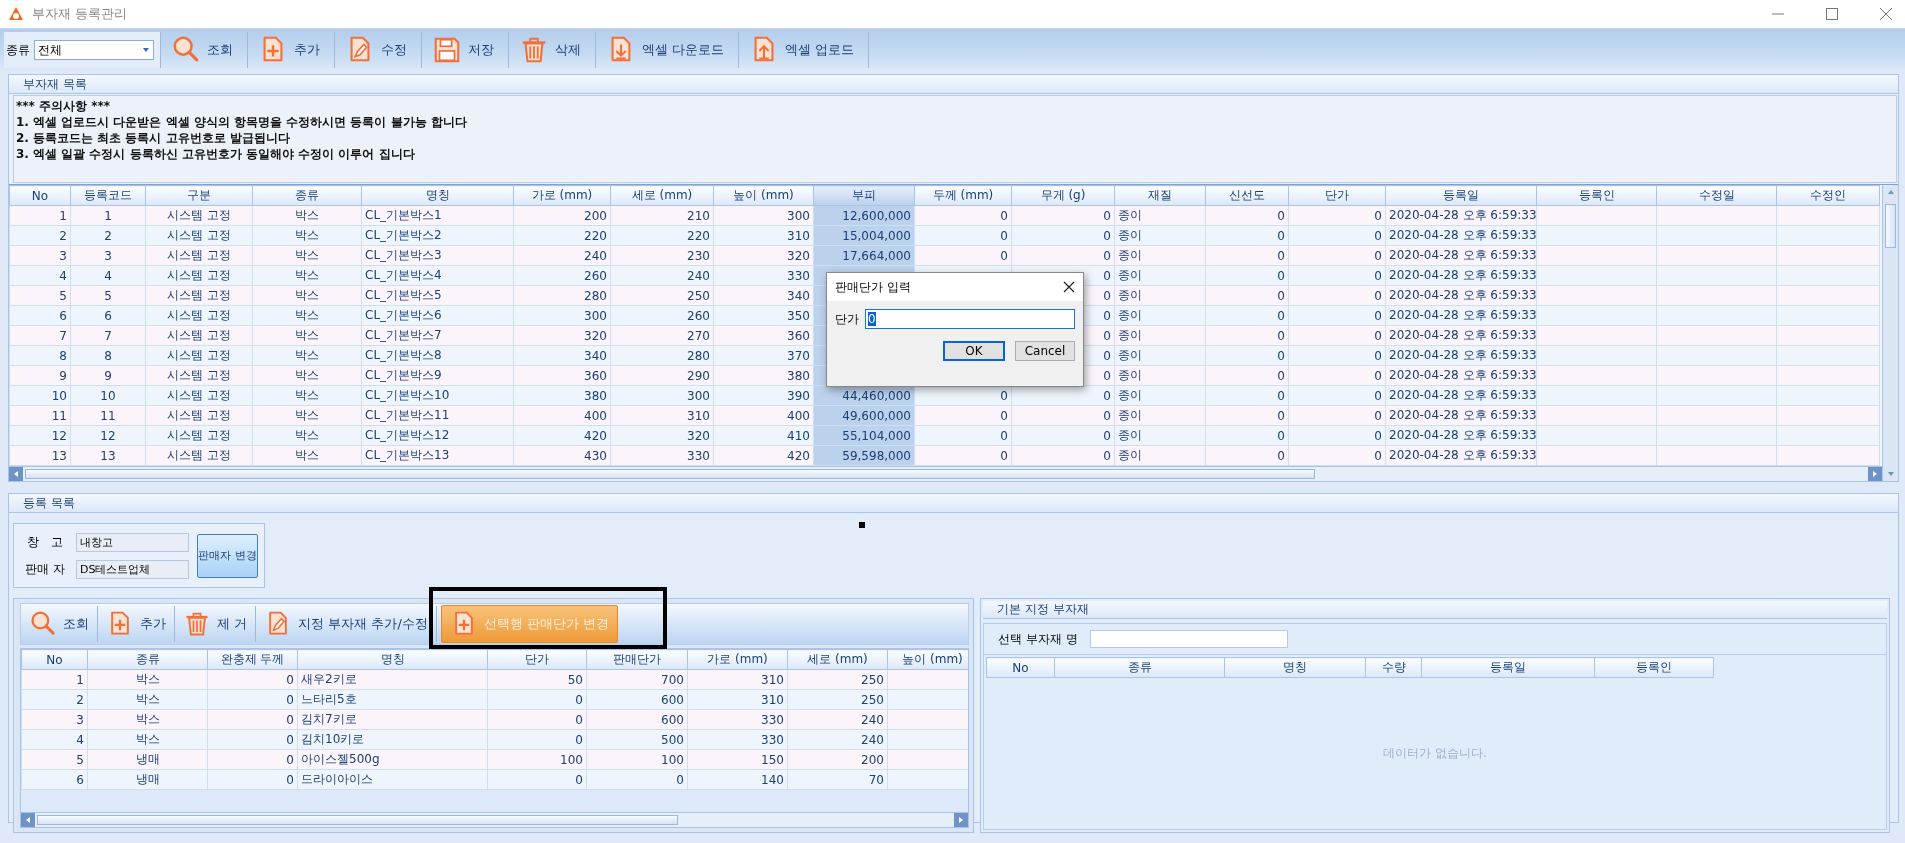  What do you see at coordinates (216, 154) in the screenshot?
I see `notice-line: 3. 엑셀 일괄 수정시 등록하신 고유번호가 동일해야 수정이 이루어 집니다` at bounding box center [216, 154].